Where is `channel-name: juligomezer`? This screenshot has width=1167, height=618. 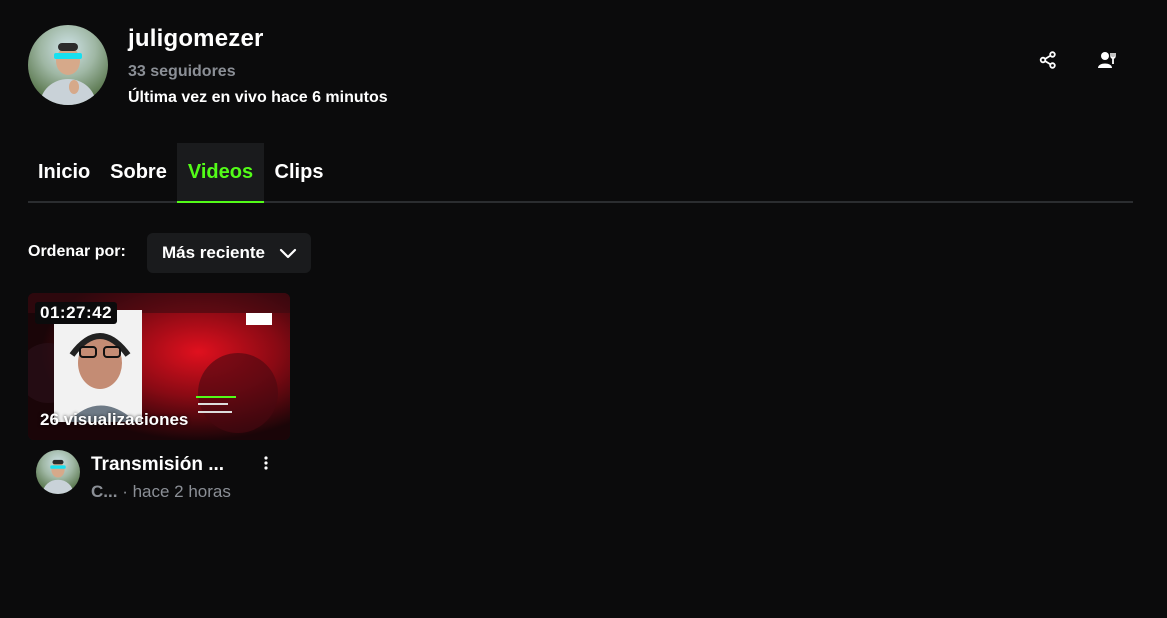
channel-name: juligomezer is located at coordinates (196, 38).